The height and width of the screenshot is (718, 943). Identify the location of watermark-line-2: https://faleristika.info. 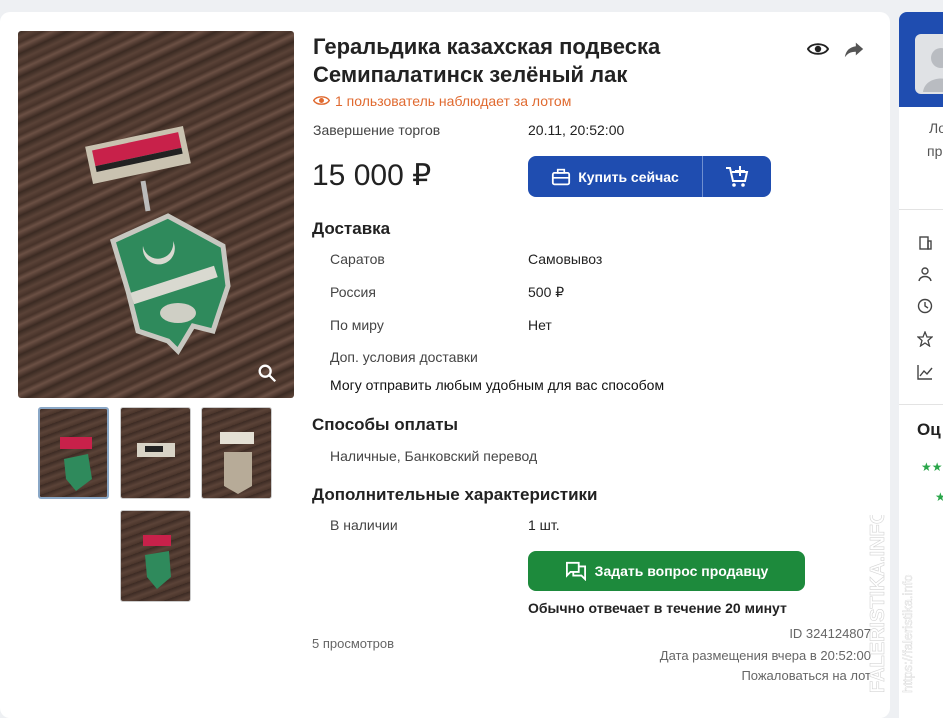
(907, 634).